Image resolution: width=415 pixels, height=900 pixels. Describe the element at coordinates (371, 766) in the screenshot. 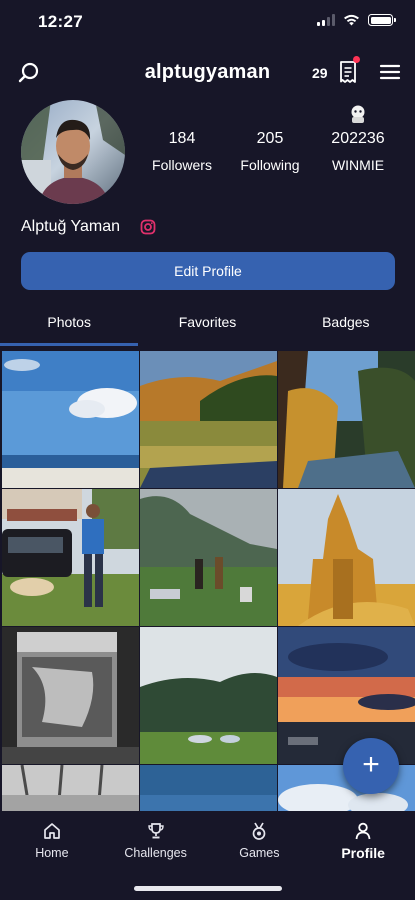

I see `add-photo-button: +` at that location.